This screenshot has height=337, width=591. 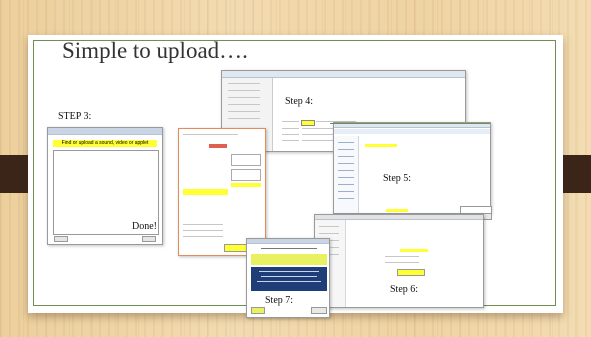 I want to click on done-label: Done!, so click(x=144, y=226).